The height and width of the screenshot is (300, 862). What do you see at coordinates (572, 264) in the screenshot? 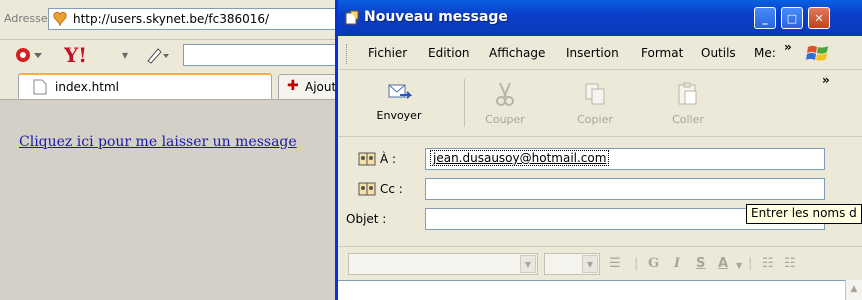
I see `font-size-select: ▼` at bounding box center [572, 264].